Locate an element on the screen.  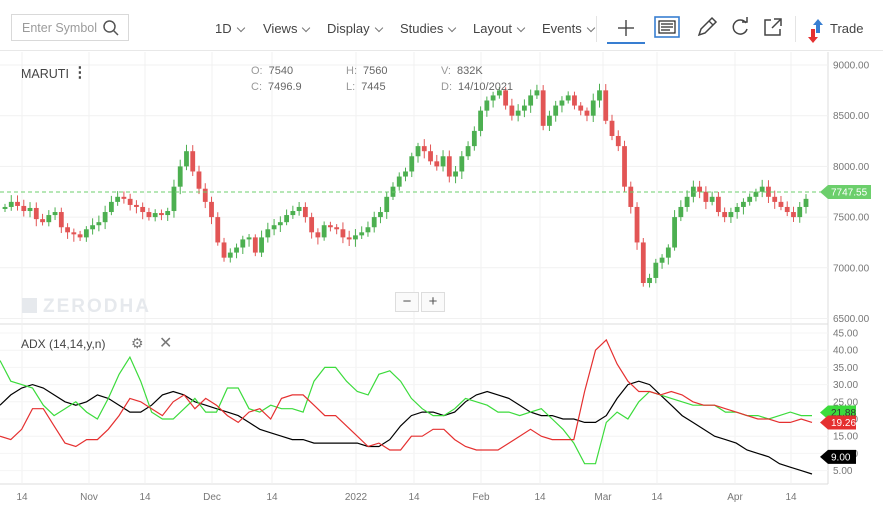
open-readout: O: 7540 is located at coordinates (272, 71).